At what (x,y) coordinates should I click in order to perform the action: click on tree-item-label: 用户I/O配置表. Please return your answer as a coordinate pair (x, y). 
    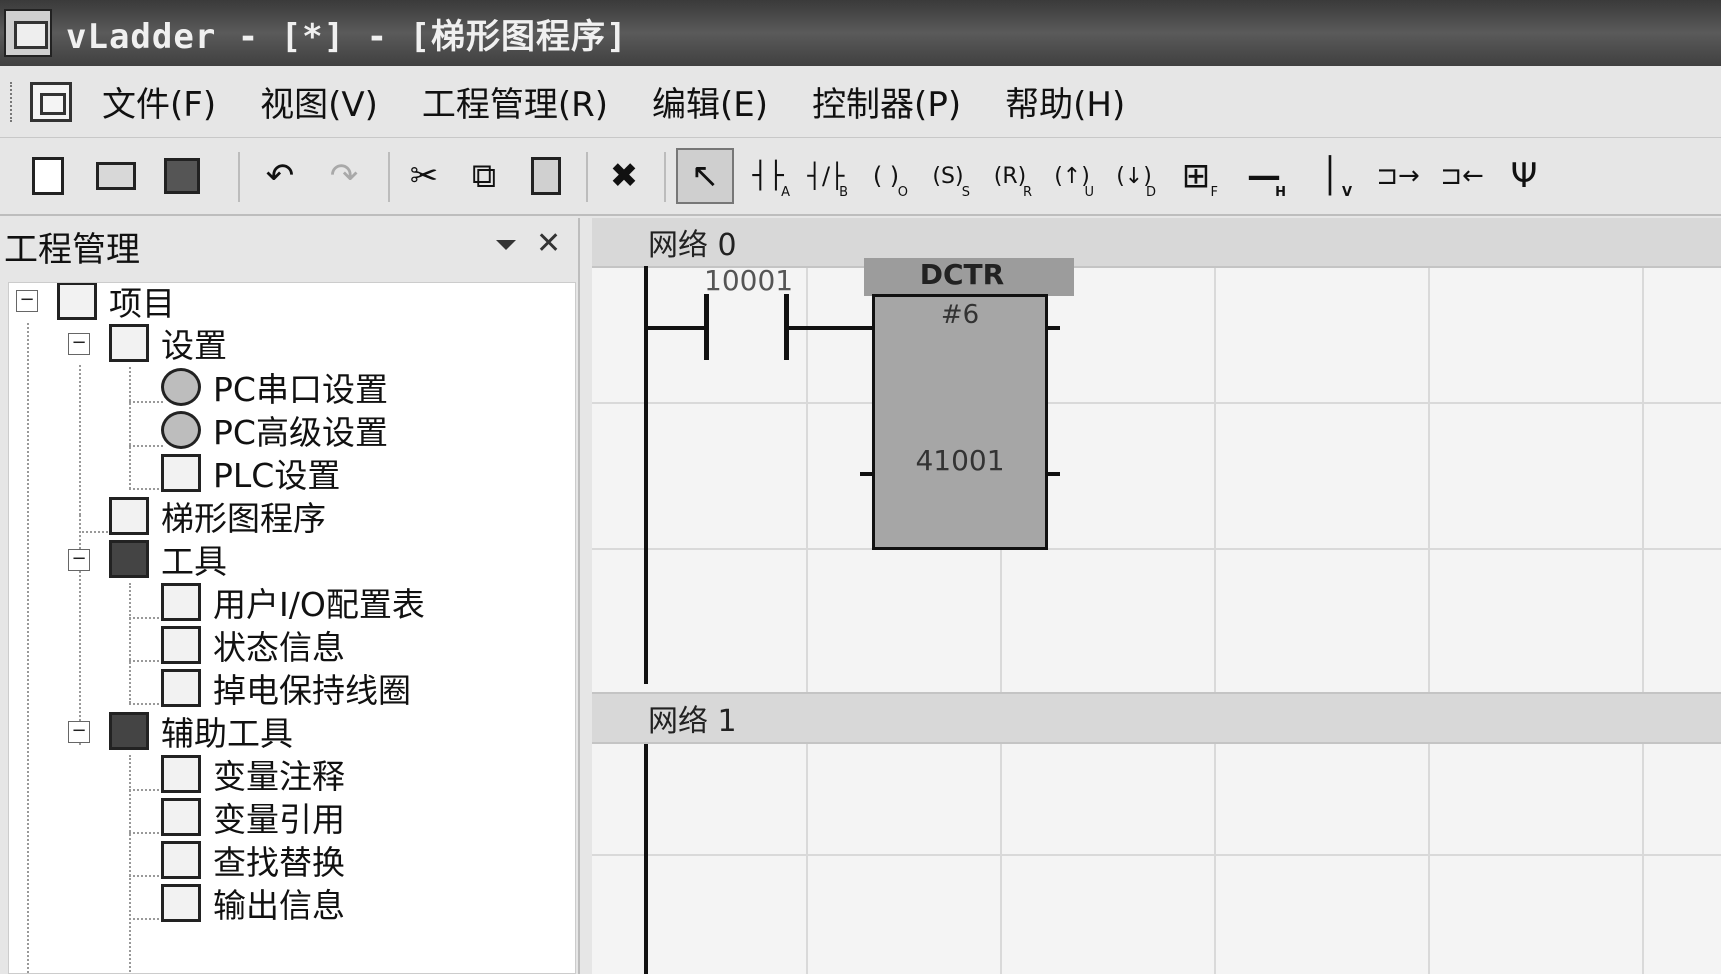
    Looking at the image, I should click on (319, 604).